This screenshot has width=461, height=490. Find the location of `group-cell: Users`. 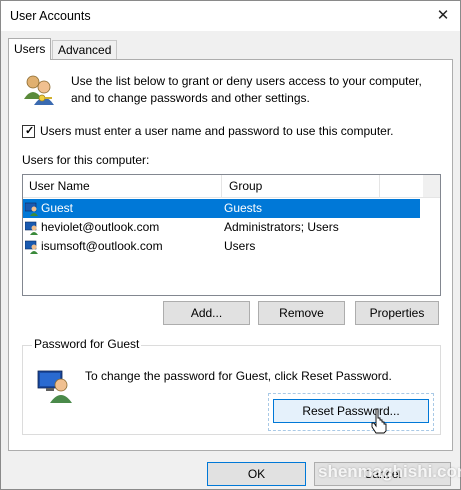

group-cell: Users is located at coordinates (240, 246).